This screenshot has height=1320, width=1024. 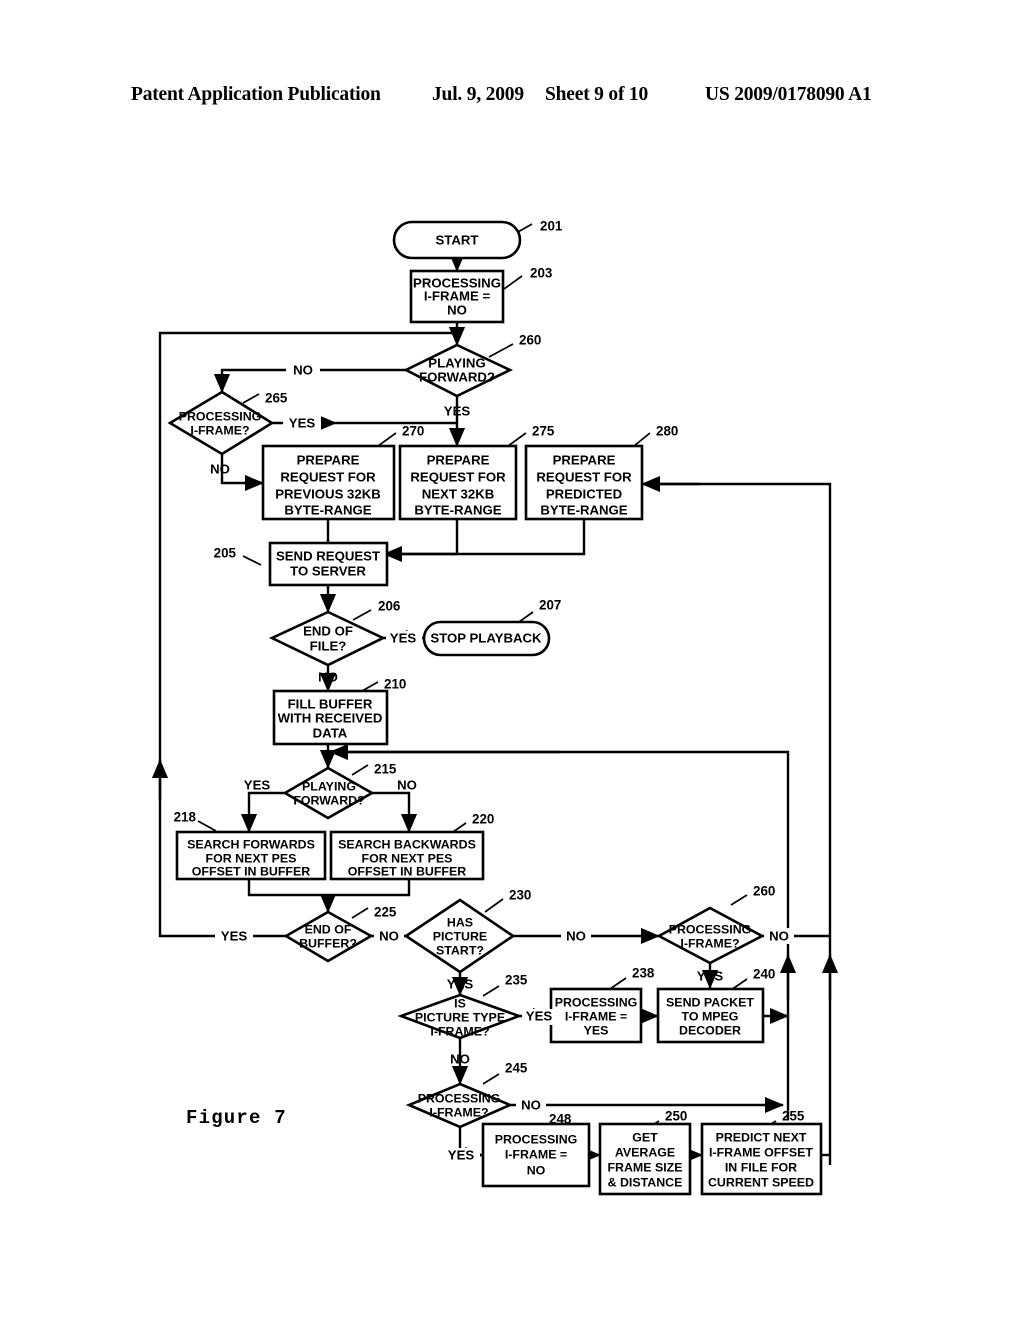 I want to click on ref-218: 218, so click(x=185, y=817).